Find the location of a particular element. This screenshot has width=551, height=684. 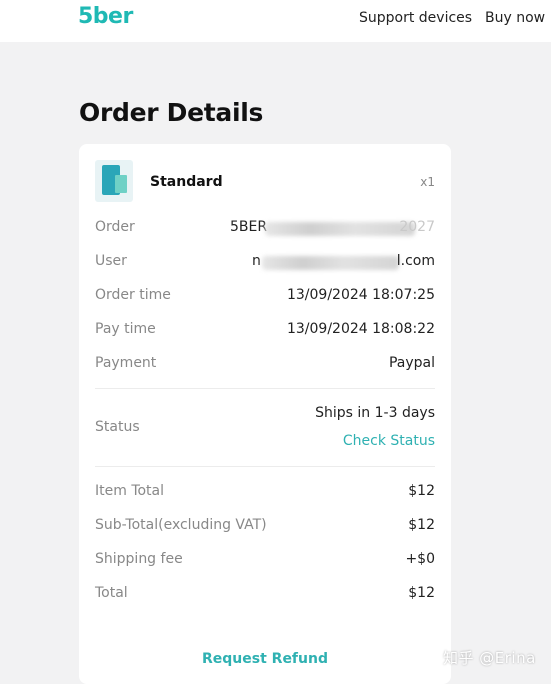

payment-value: Paypal is located at coordinates (411, 363).